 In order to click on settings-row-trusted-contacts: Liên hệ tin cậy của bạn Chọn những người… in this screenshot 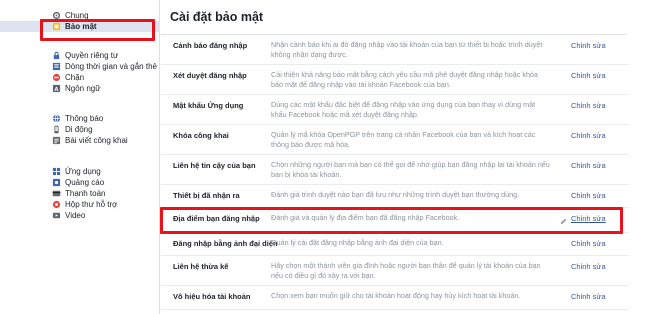, I will do `click(395, 170)`.